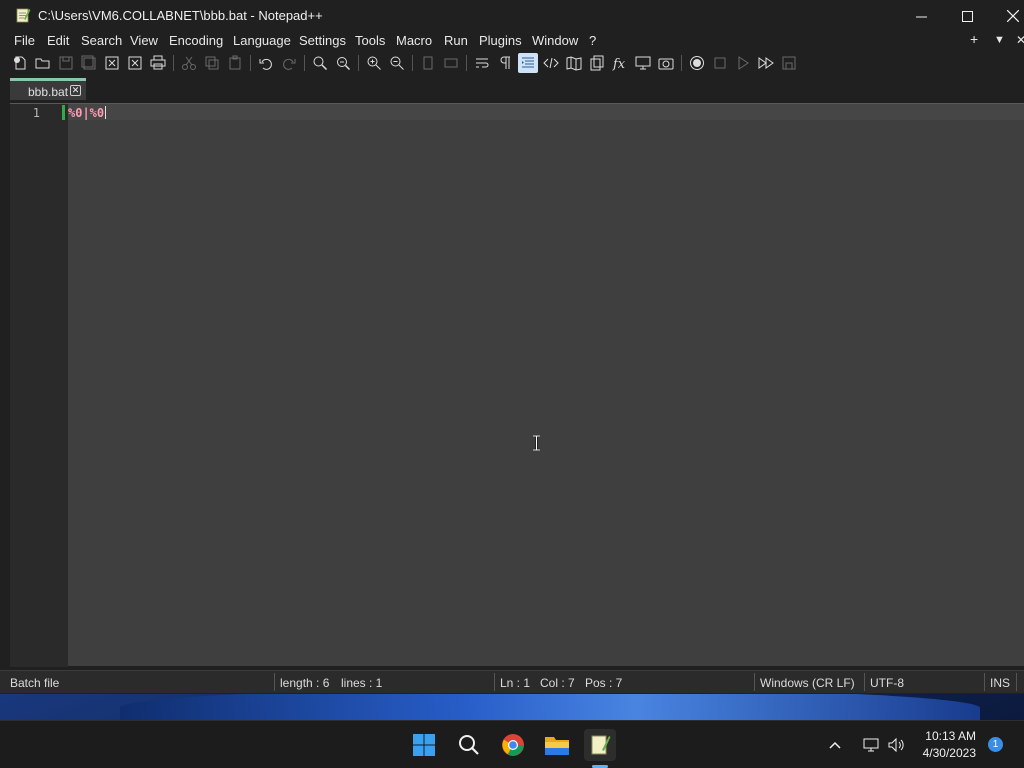  Describe the element at coordinates (66, 63) in the screenshot. I see `save-button` at that location.